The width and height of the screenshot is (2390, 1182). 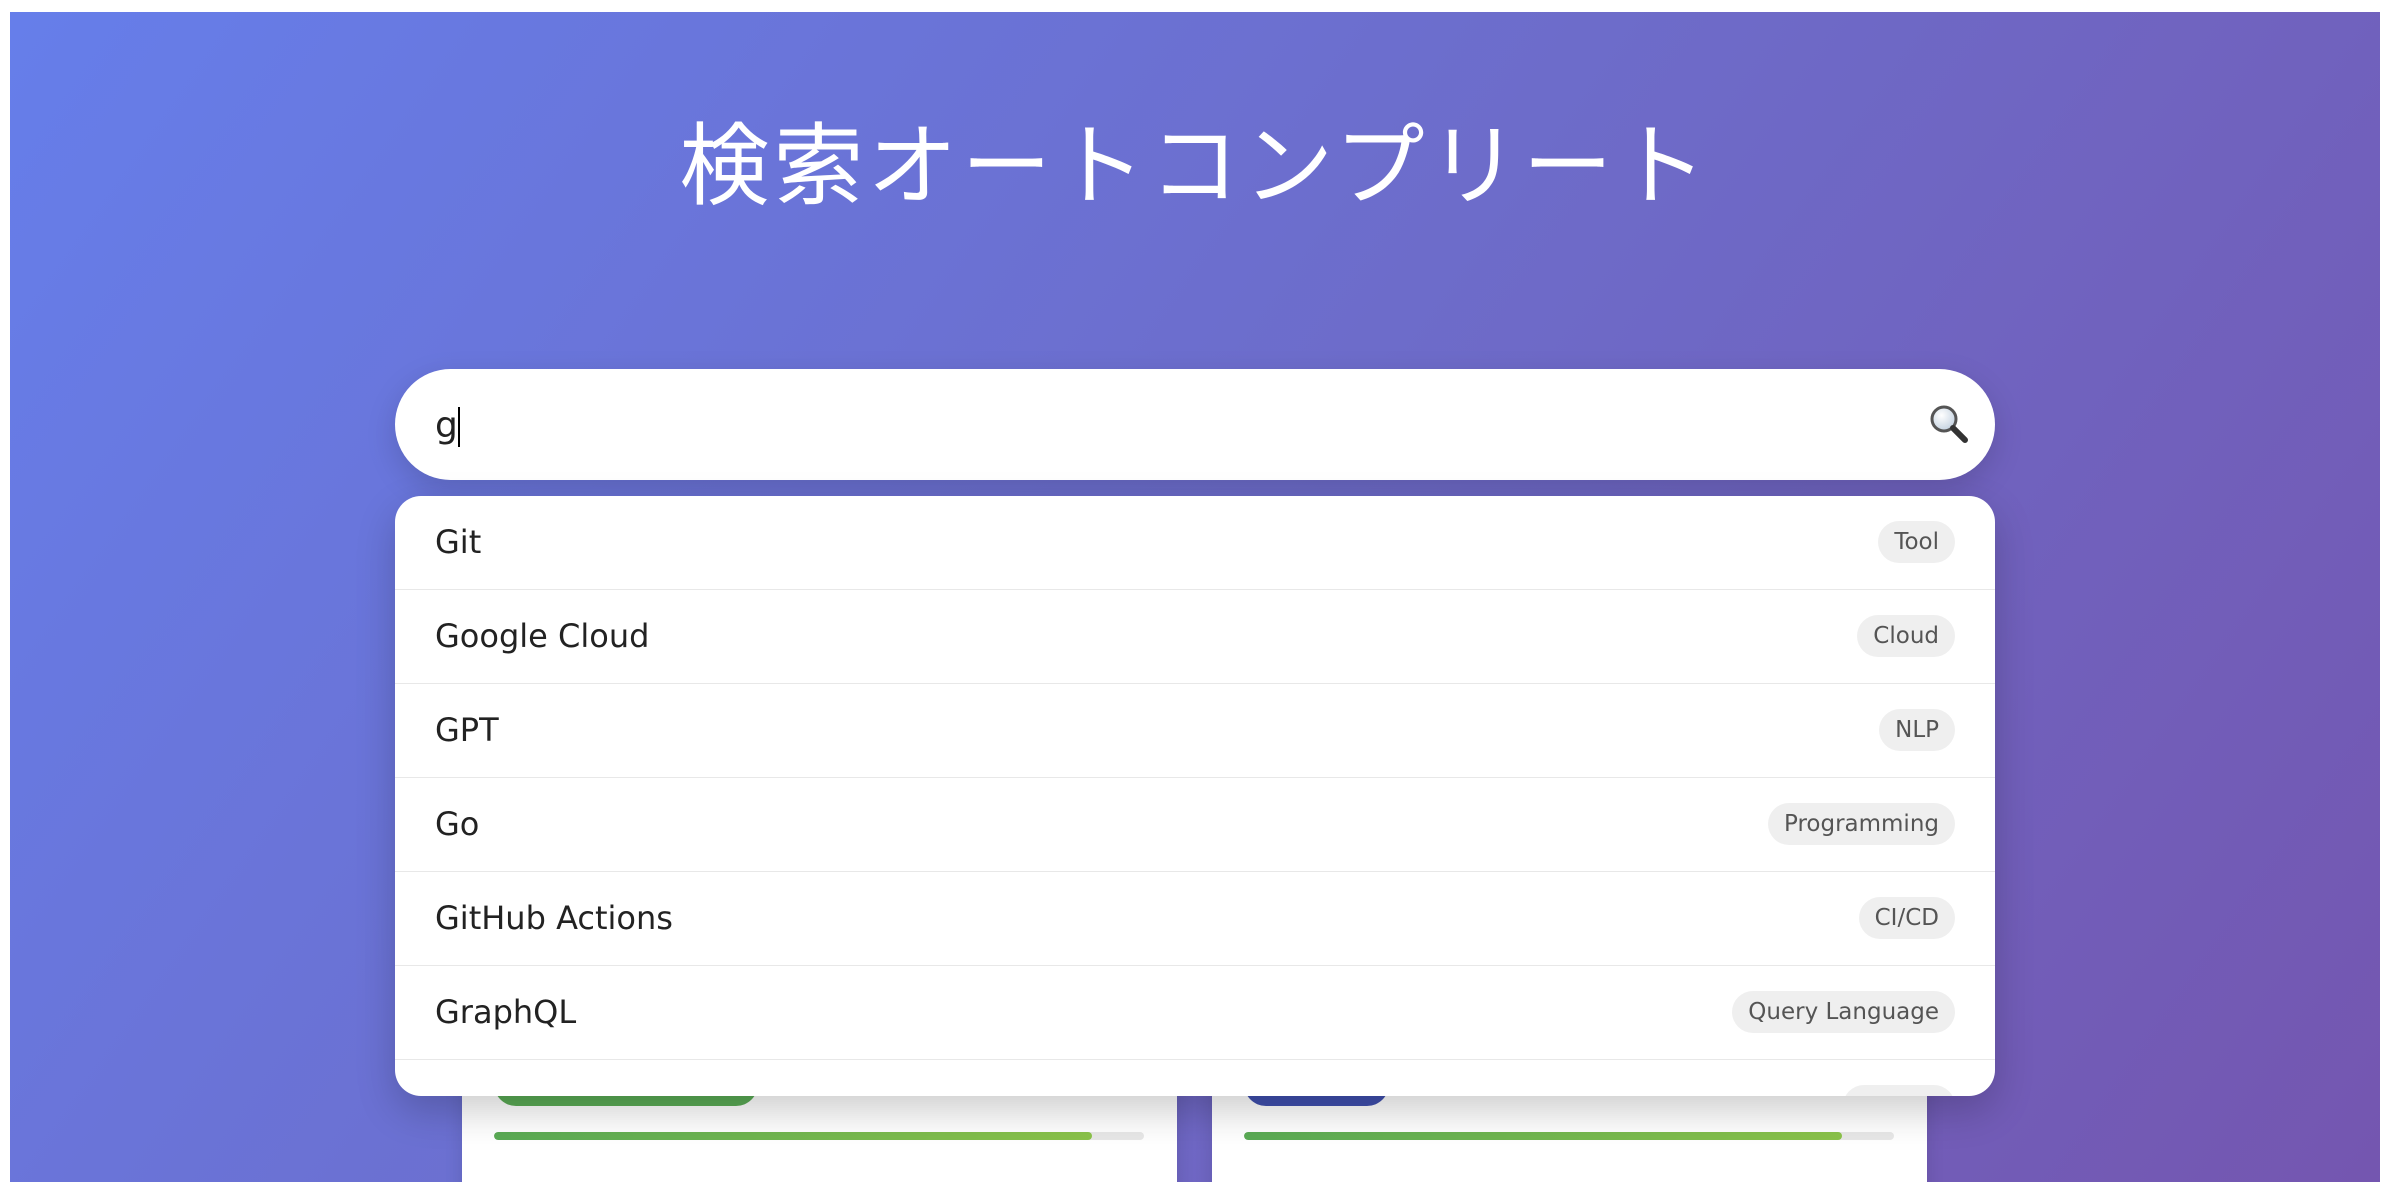 What do you see at coordinates (467, 730) in the screenshot?
I see `suggestion-label: GPT` at bounding box center [467, 730].